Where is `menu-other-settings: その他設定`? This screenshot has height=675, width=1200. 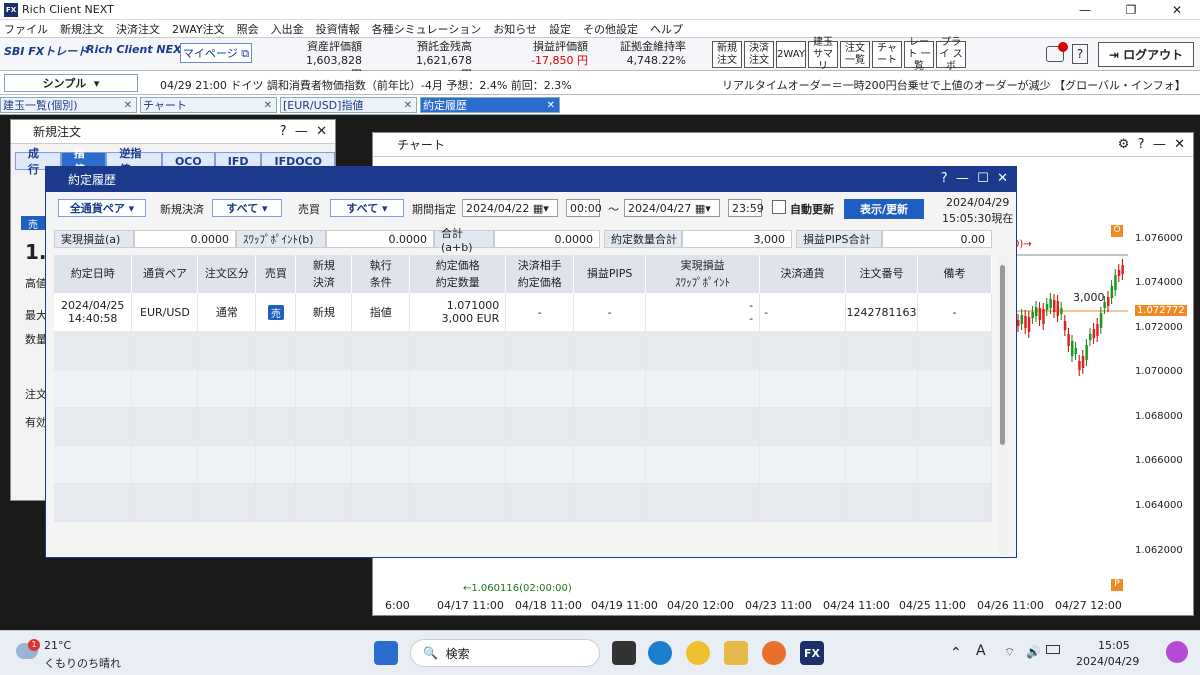
menu-other-settings: その他設定 is located at coordinates (610, 29).